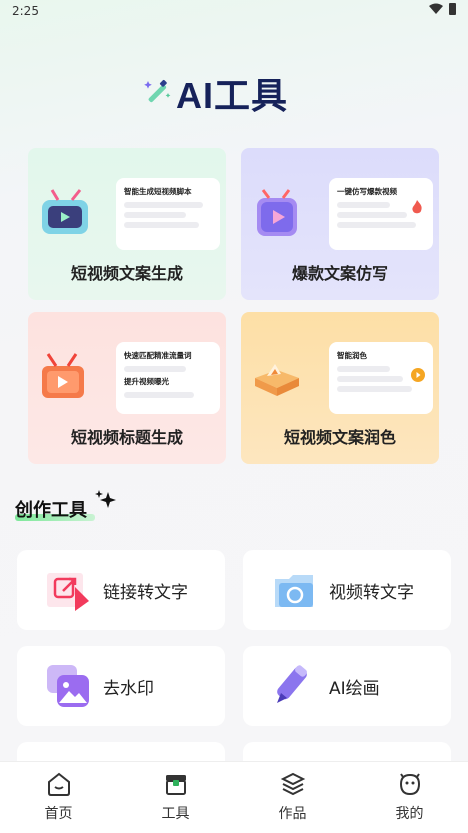 The width and height of the screenshot is (468, 833). Describe the element at coordinates (409, 784) in the screenshot. I see `face-icon` at that location.